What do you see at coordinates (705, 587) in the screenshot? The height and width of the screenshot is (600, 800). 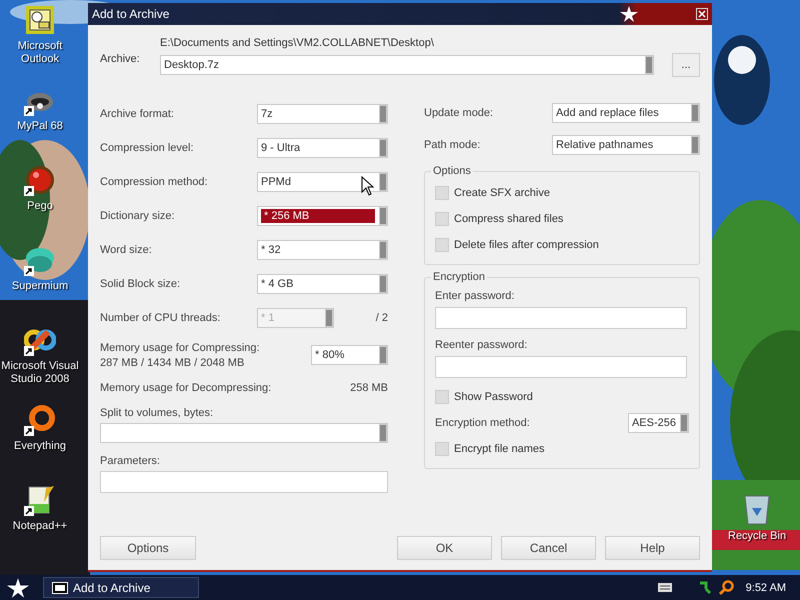 I see `network-icon` at bounding box center [705, 587].